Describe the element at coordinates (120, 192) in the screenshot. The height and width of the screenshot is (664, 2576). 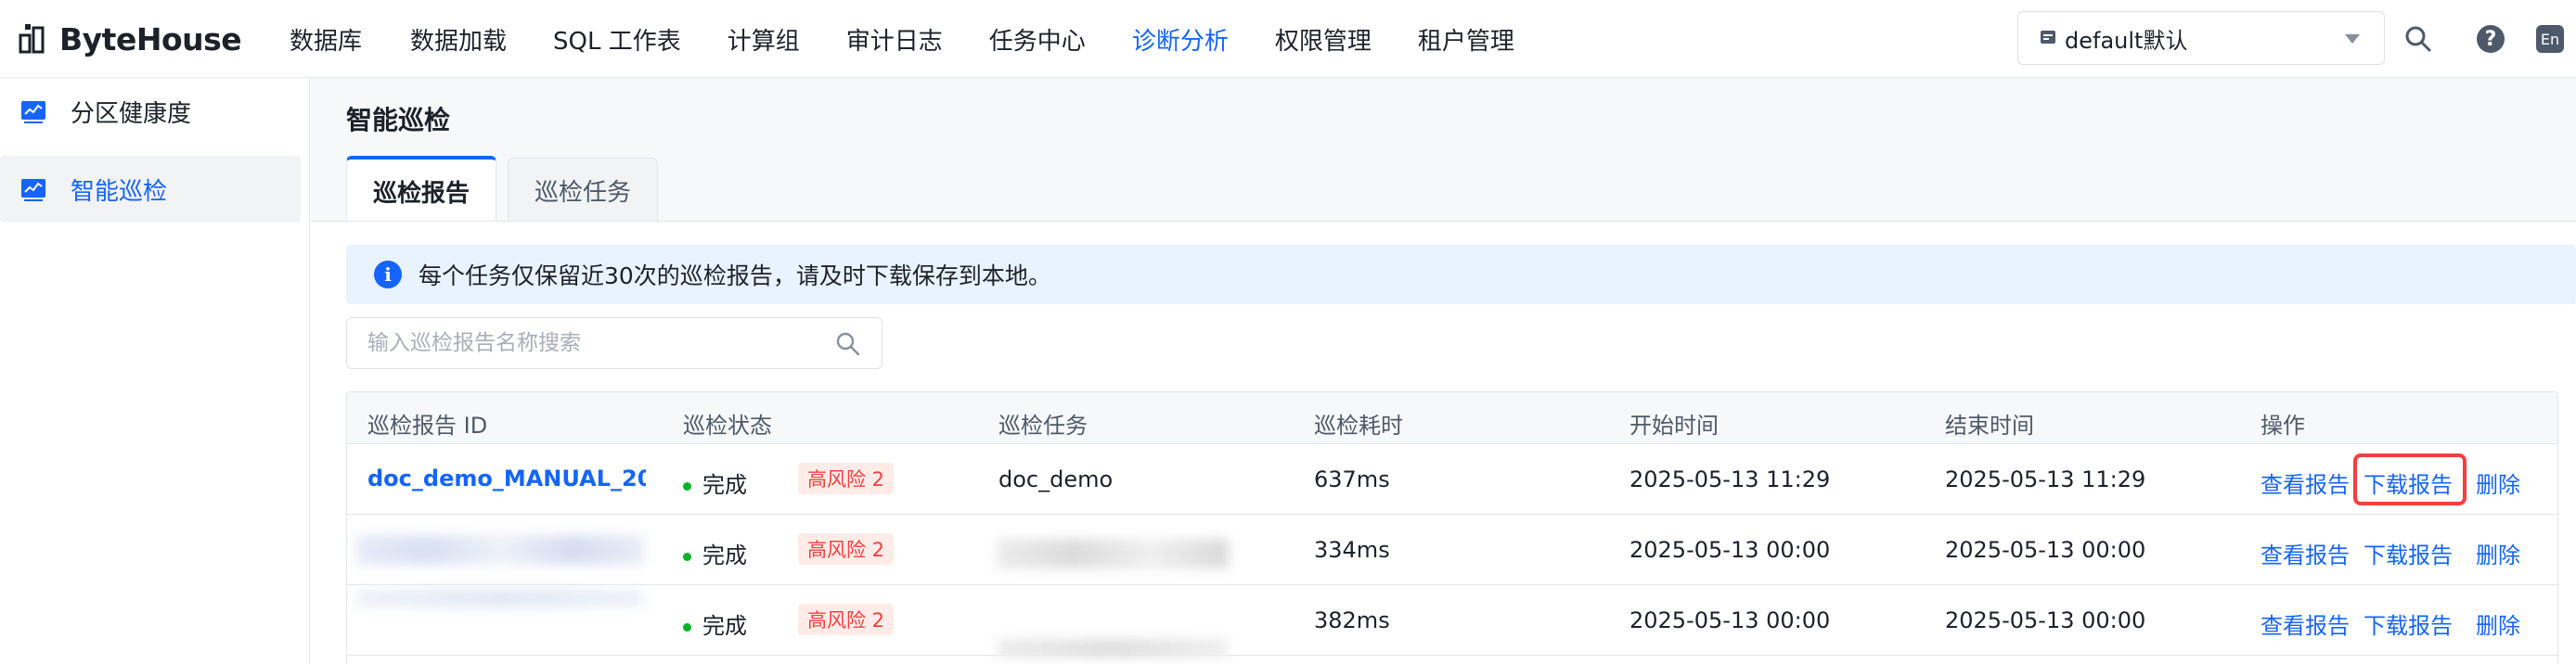
I see `sidebar-item-label: 智能巡检` at that location.